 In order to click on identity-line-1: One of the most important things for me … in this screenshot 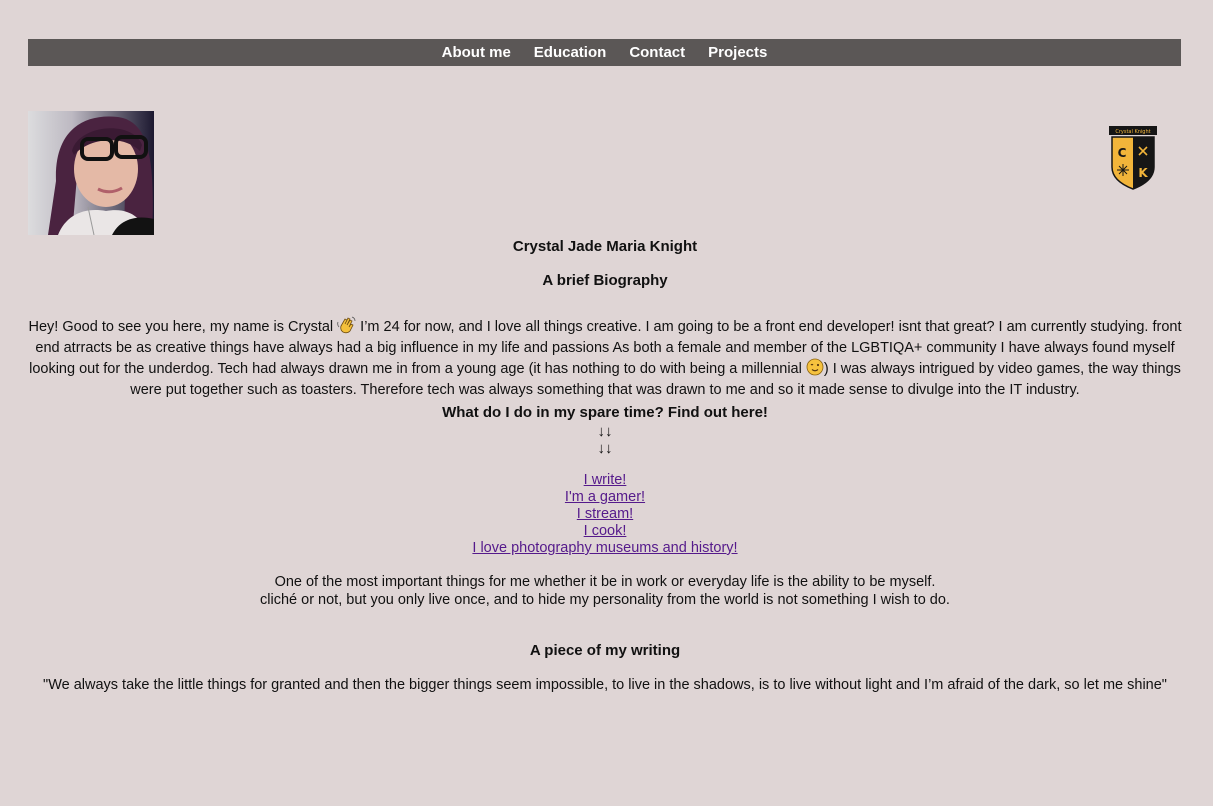, I will do `click(605, 582)`.